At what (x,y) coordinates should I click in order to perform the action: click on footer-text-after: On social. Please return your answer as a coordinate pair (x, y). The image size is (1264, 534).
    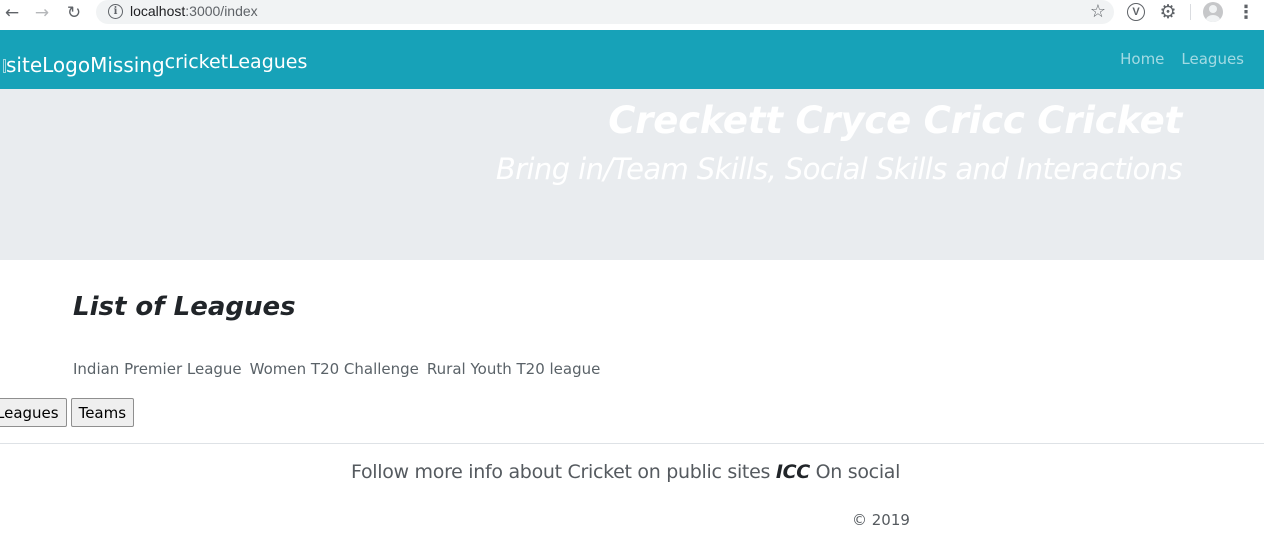
    Looking at the image, I should click on (855, 472).